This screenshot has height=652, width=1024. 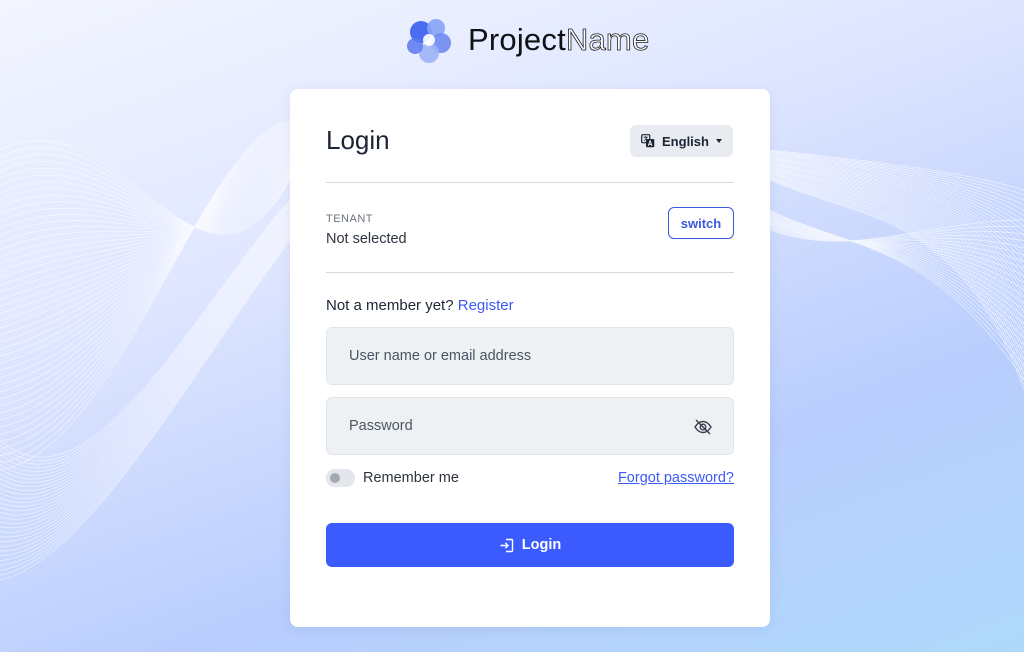 I want to click on brand-name-part1: Project, so click(x=517, y=39).